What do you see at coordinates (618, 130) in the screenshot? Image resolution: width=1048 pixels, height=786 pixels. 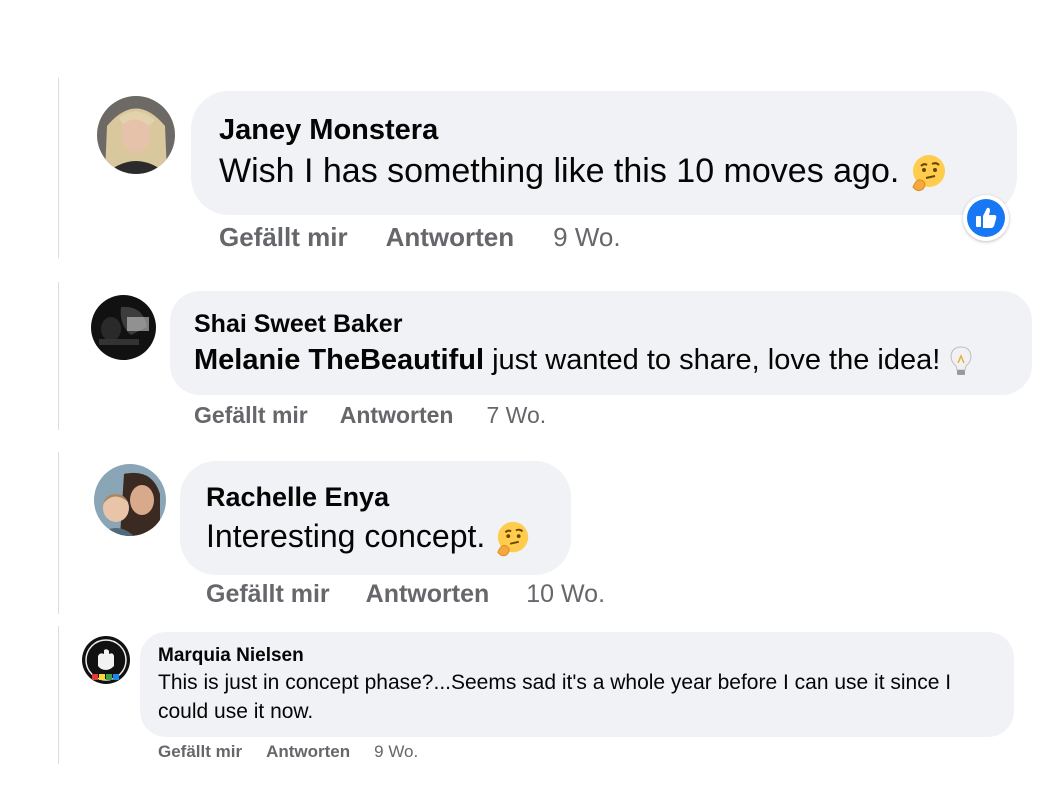 I see `comment-author: Janey Monstera` at bounding box center [618, 130].